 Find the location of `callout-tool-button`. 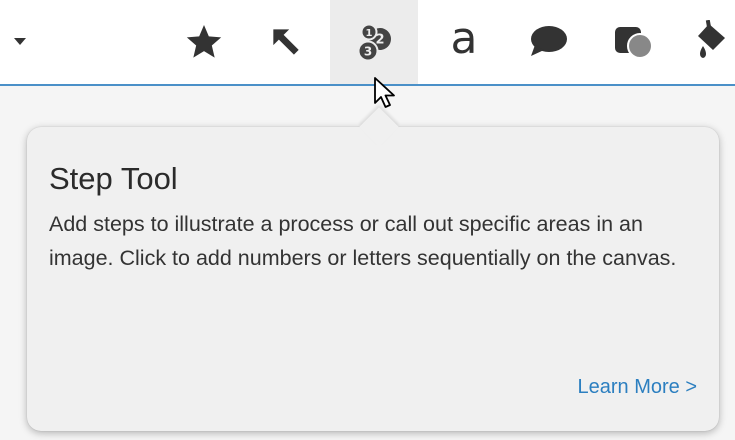

callout-tool-button is located at coordinates (548, 42).